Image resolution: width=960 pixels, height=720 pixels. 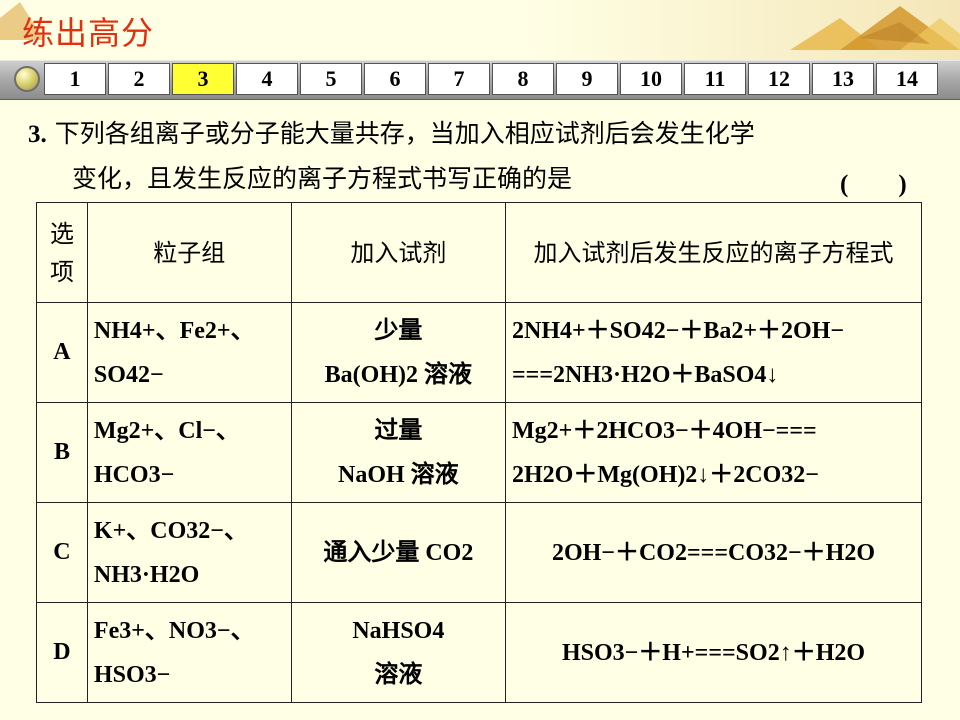 I want to click on equation-line-1: Mg2+＋2HCO3−＋4OH−===, so click(x=664, y=430).